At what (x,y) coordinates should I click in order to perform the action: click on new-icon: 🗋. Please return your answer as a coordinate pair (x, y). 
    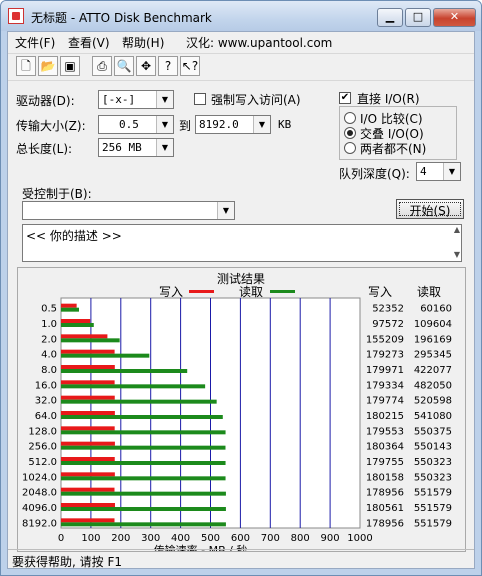
    Looking at the image, I should click on (26, 66).